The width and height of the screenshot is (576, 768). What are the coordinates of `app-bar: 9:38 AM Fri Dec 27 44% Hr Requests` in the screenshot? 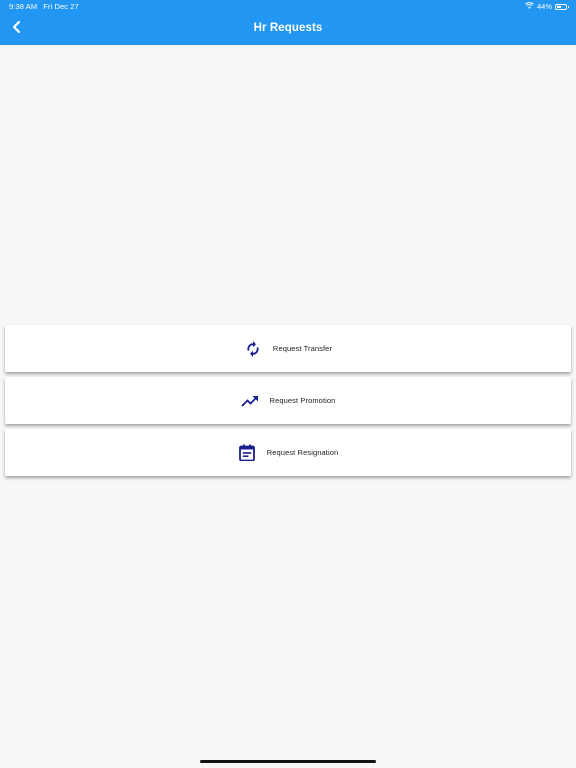 It's located at (288, 22).